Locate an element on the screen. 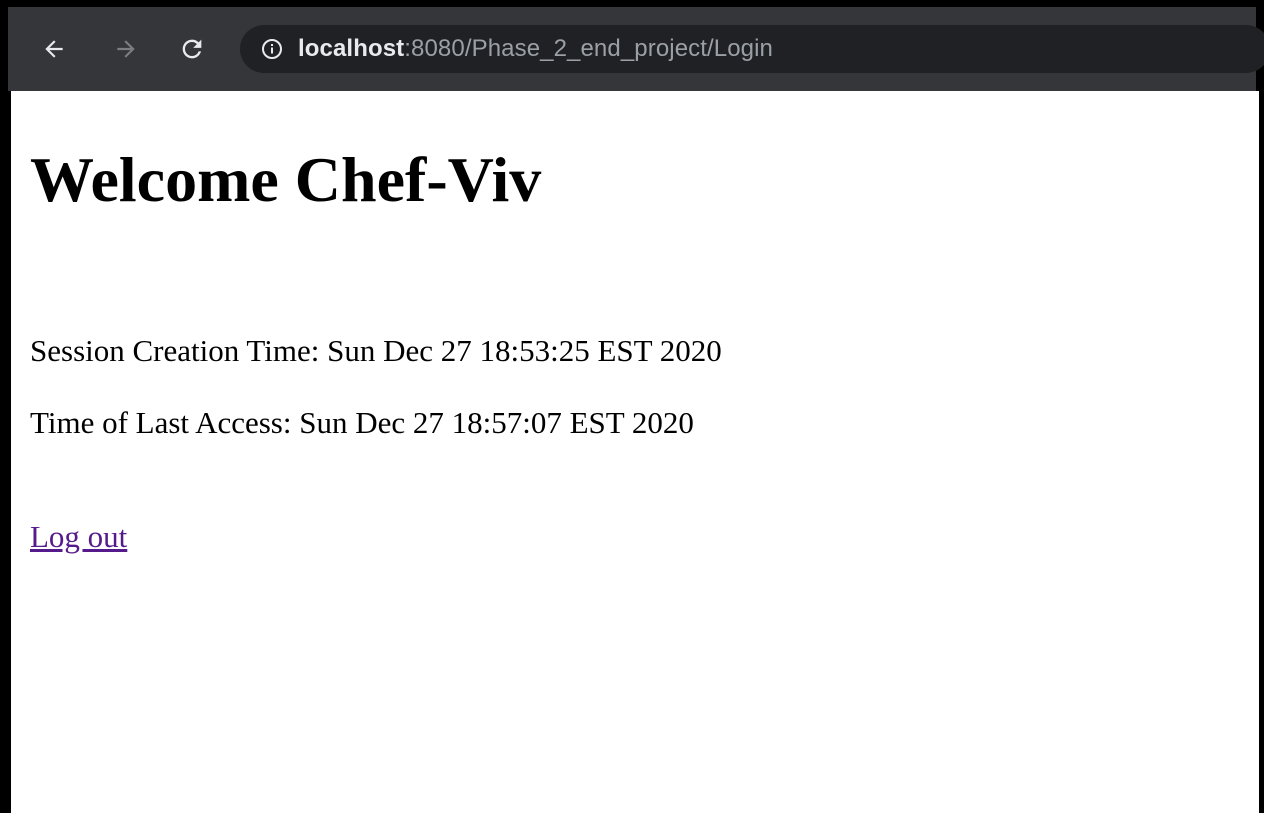  arrow-left-icon is located at coordinates (54, 49).